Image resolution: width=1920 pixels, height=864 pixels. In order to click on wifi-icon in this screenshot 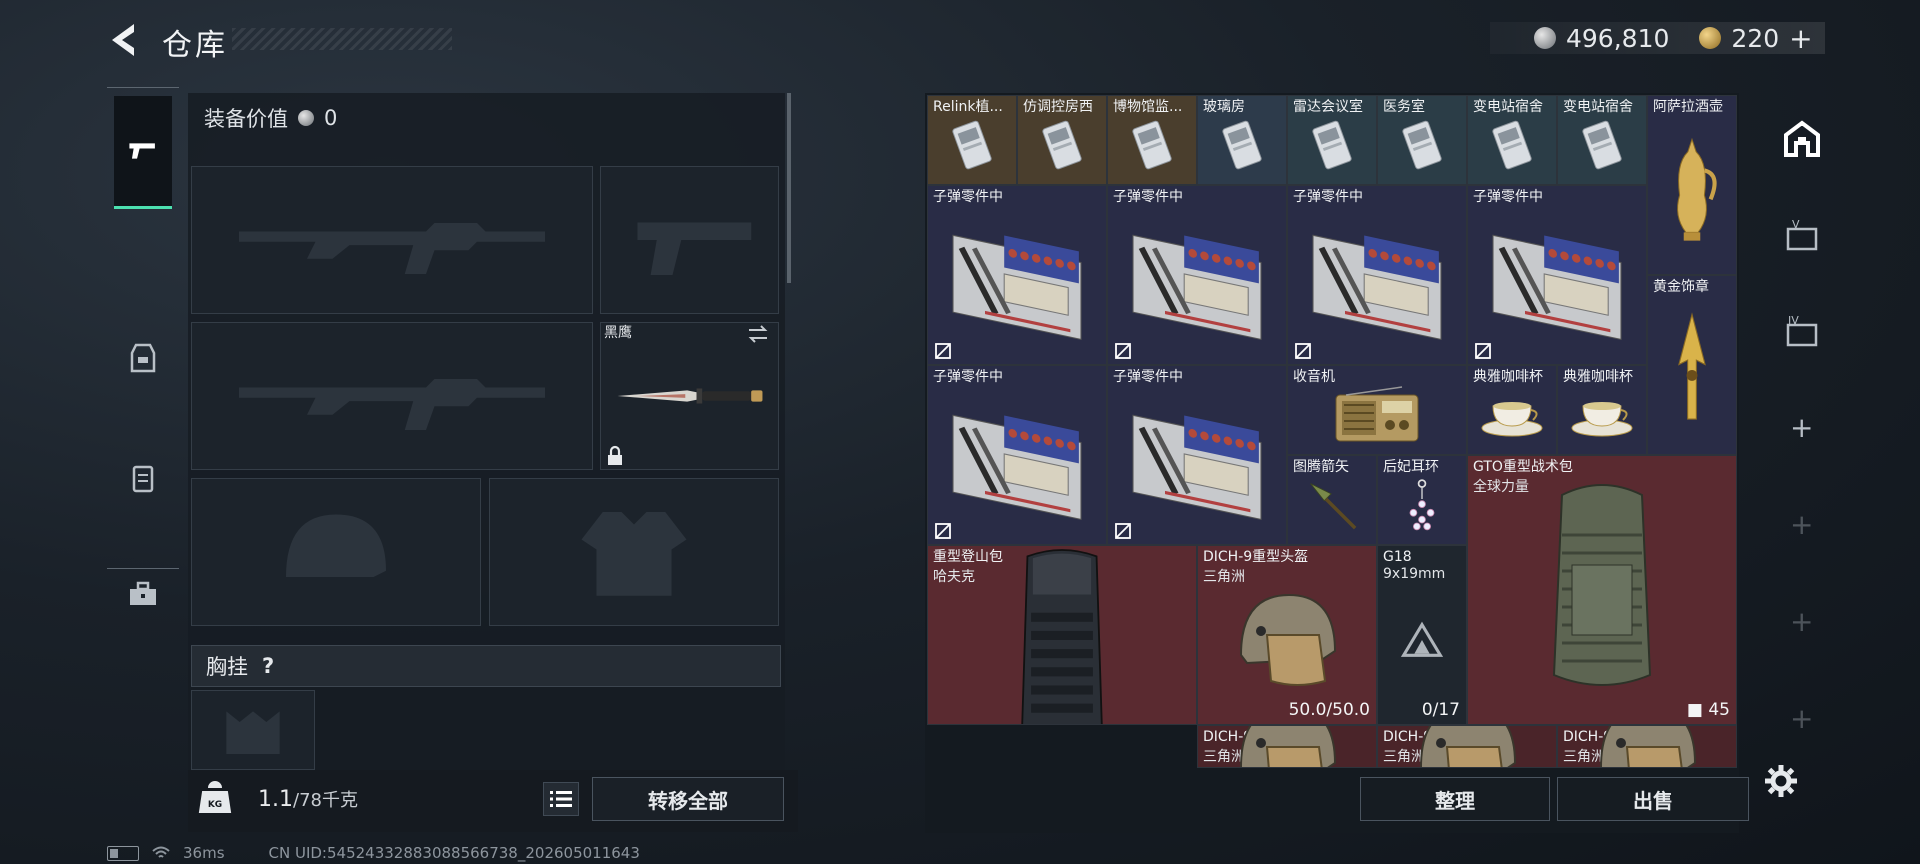, I will do `click(161, 852)`.